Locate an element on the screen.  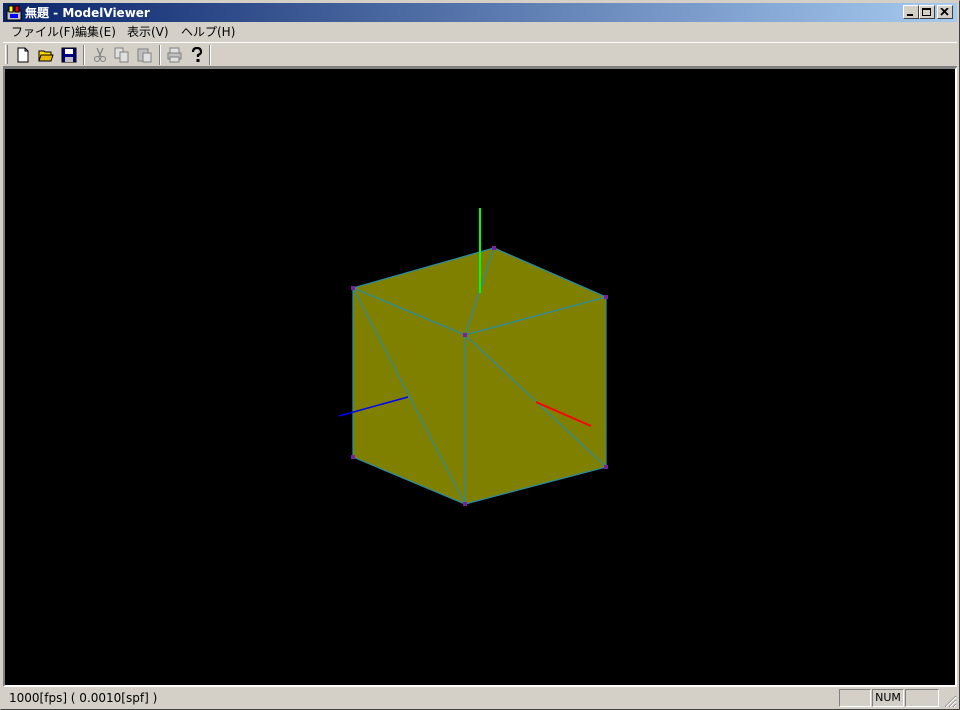
menu-help: ヘルプ(H) is located at coordinates (208, 32).